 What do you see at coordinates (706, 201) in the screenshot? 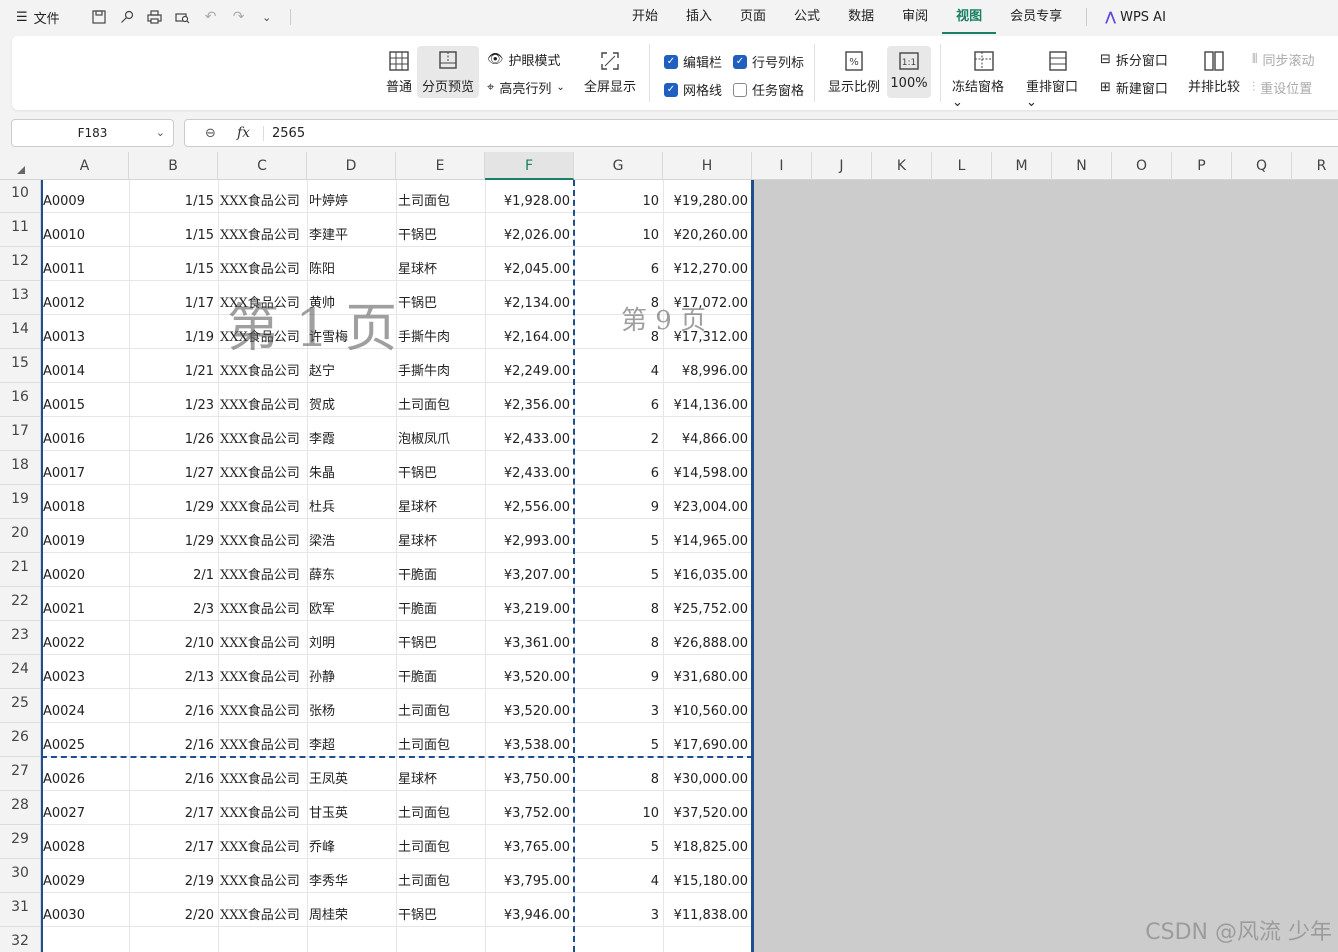
I see `cell-h: ¥19,280.00` at bounding box center [706, 201].